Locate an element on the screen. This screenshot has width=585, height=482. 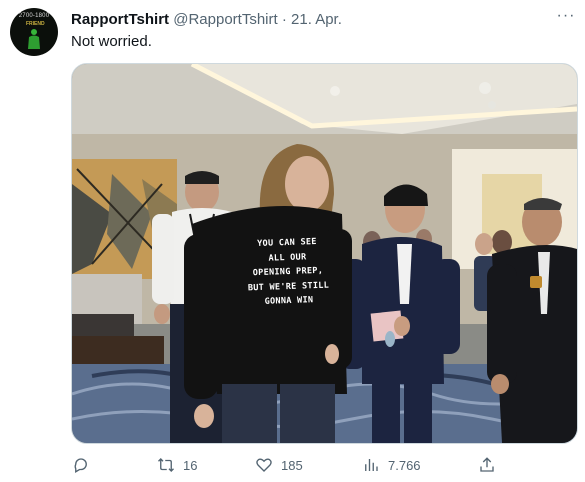
handle: @RapportTshirt is located at coordinates (225, 19).